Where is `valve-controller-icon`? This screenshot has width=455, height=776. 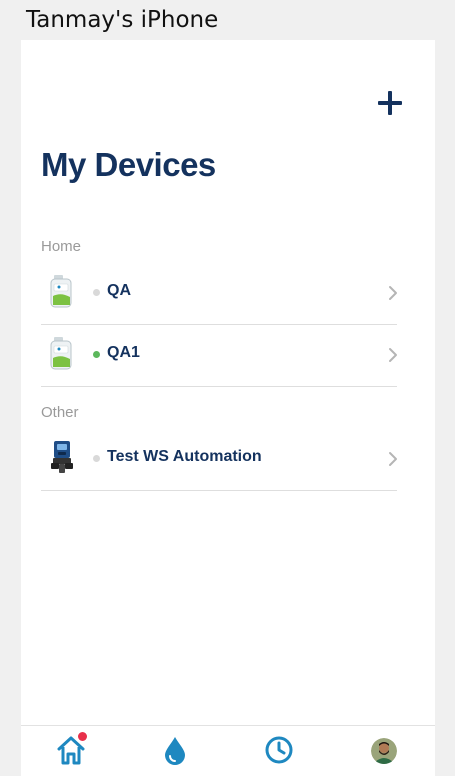 valve-controller-icon is located at coordinates (62, 457).